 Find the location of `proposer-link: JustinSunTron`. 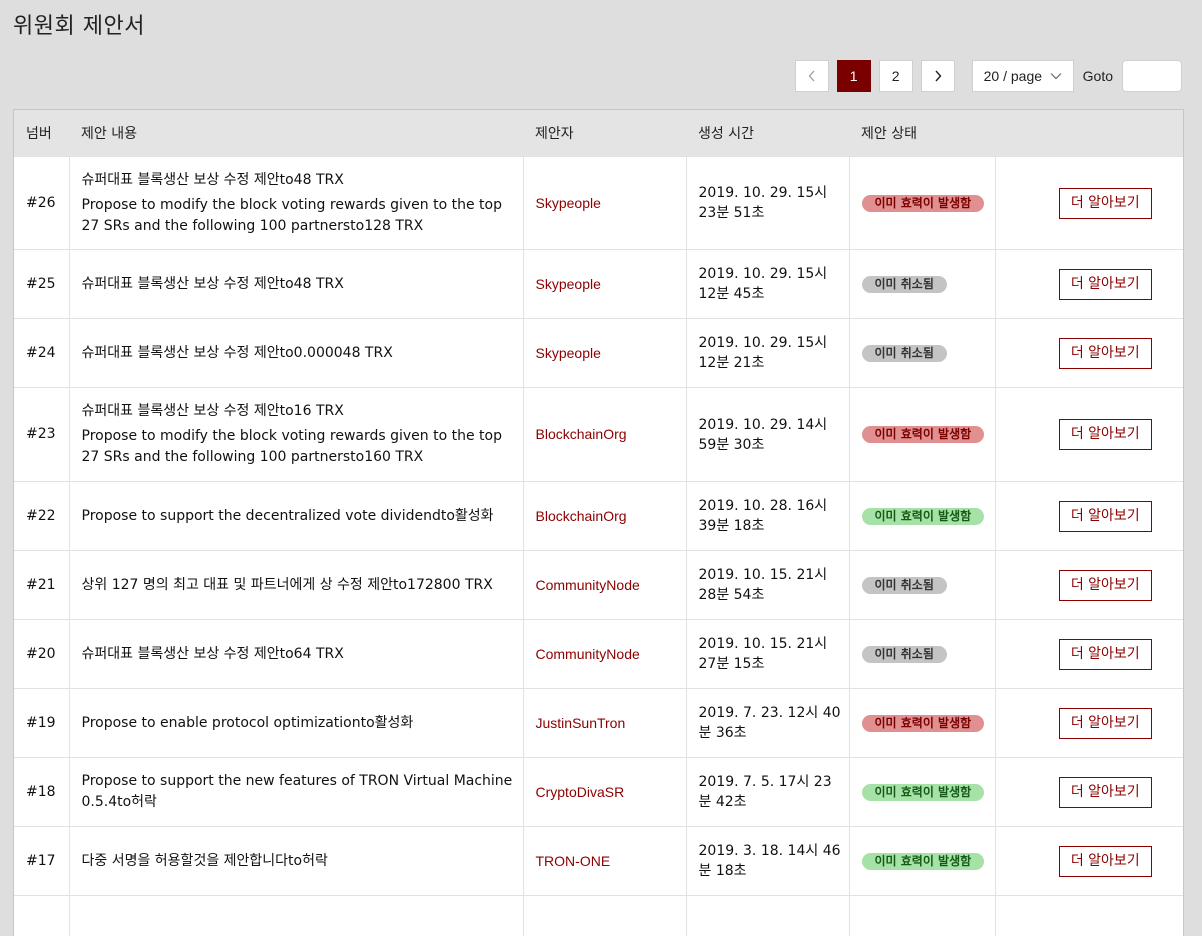

proposer-link: JustinSunTron is located at coordinates (604, 723).